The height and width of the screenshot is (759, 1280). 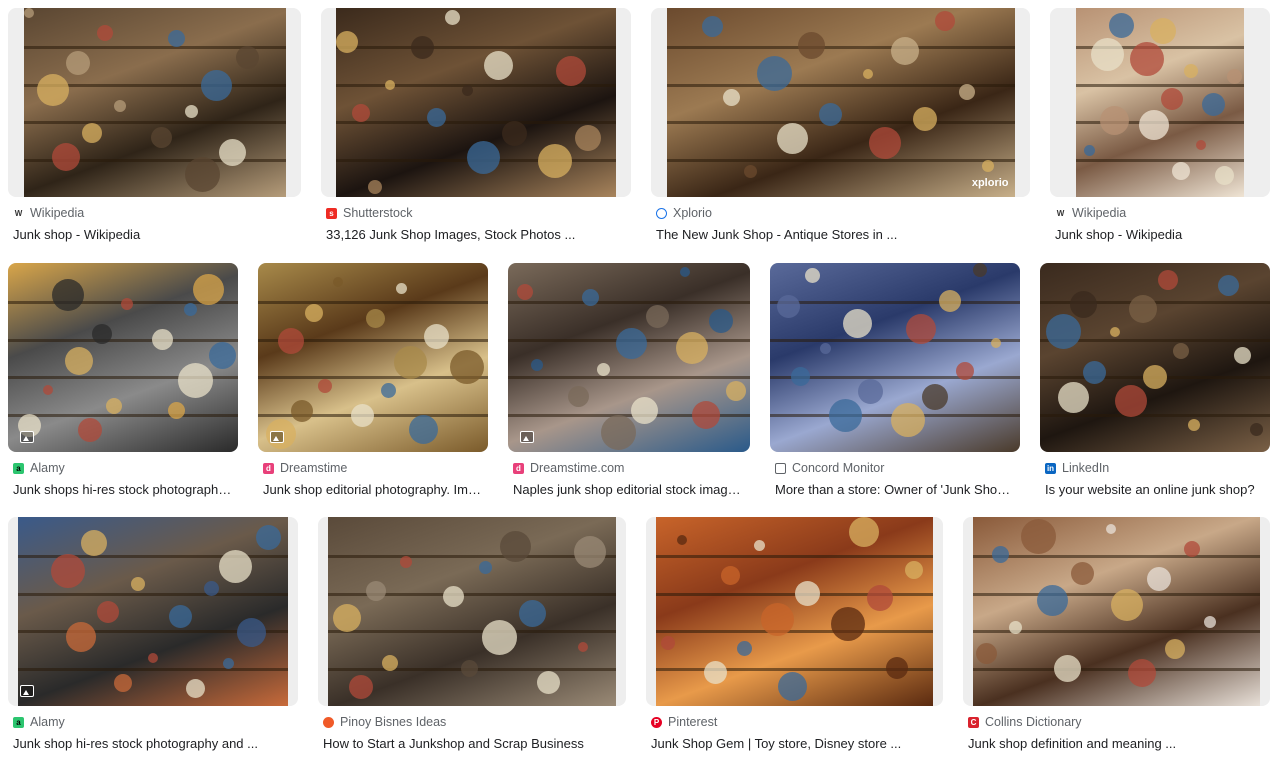 What do you see at coordinates (693, 722) in the screenshot?
I see `result-source-name: Pinterest` at bounding box center [693, 722].